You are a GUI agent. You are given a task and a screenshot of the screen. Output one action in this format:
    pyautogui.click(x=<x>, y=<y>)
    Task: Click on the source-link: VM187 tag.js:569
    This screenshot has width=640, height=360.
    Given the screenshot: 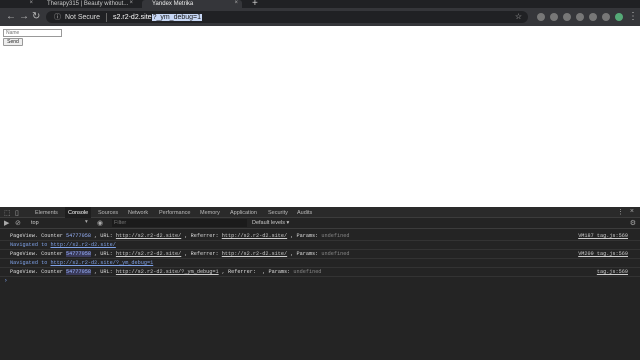 What is the action you would take?
    pyautogui.click(x=603, y=236)
    